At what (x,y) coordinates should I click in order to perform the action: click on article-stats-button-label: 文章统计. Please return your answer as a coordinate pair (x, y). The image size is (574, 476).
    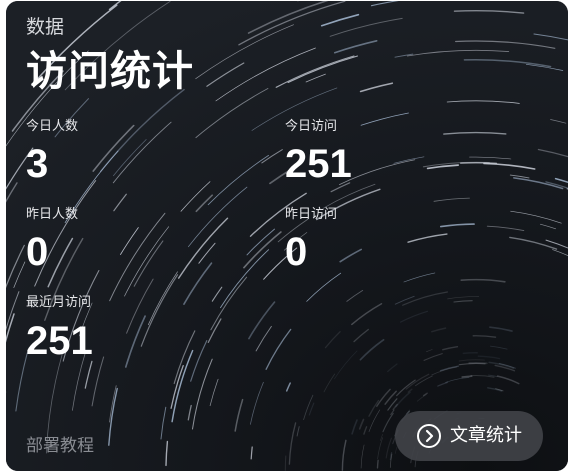
    Looking at the image, I should click on (486, 435).